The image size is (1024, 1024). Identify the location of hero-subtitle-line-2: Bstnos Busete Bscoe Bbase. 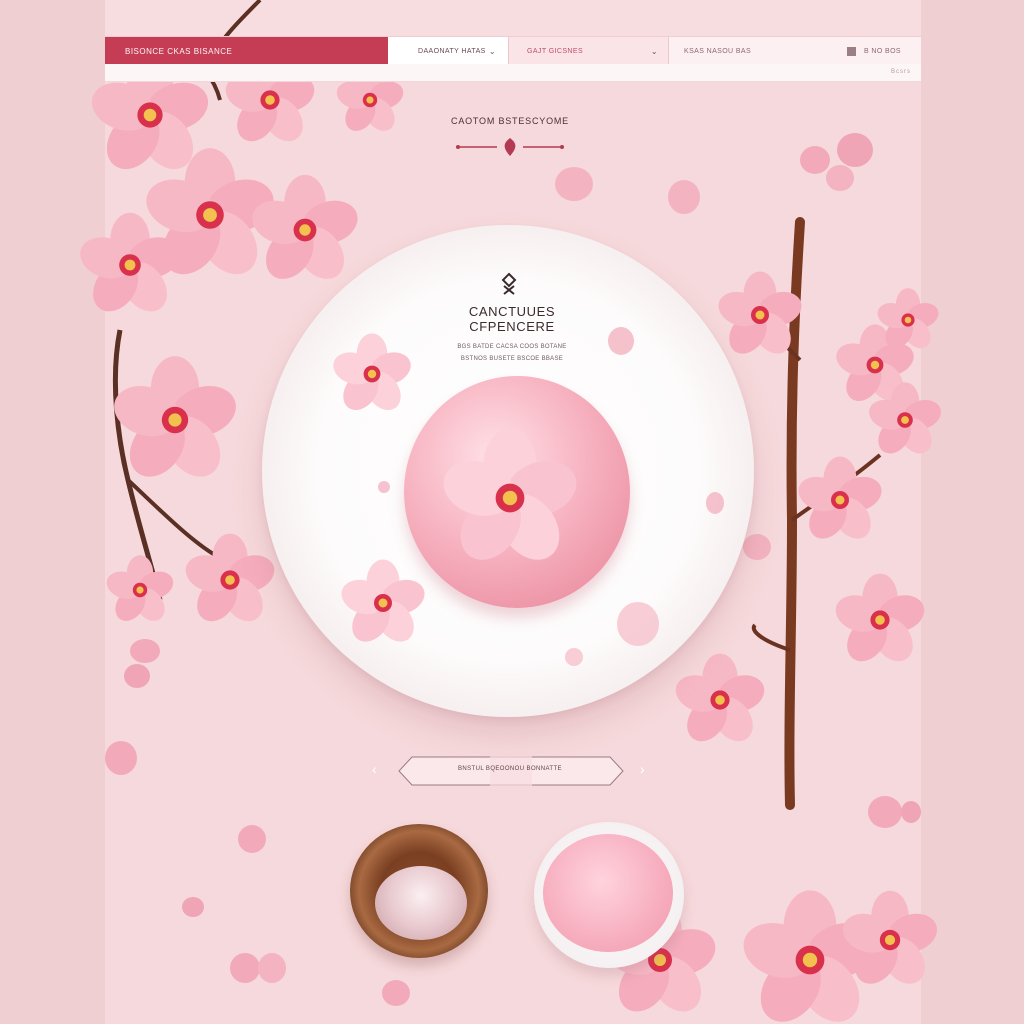
(512, 359).